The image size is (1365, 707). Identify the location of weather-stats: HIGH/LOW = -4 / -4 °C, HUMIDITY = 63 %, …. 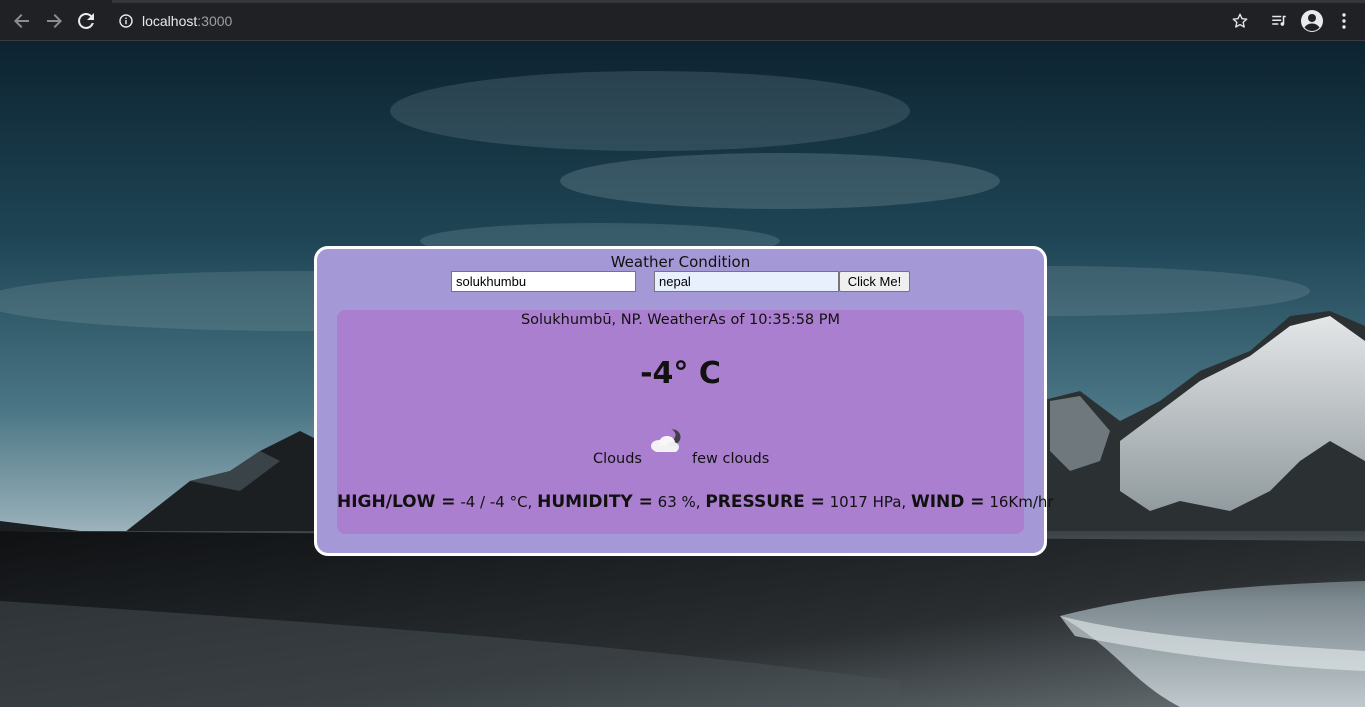
(695, 502).